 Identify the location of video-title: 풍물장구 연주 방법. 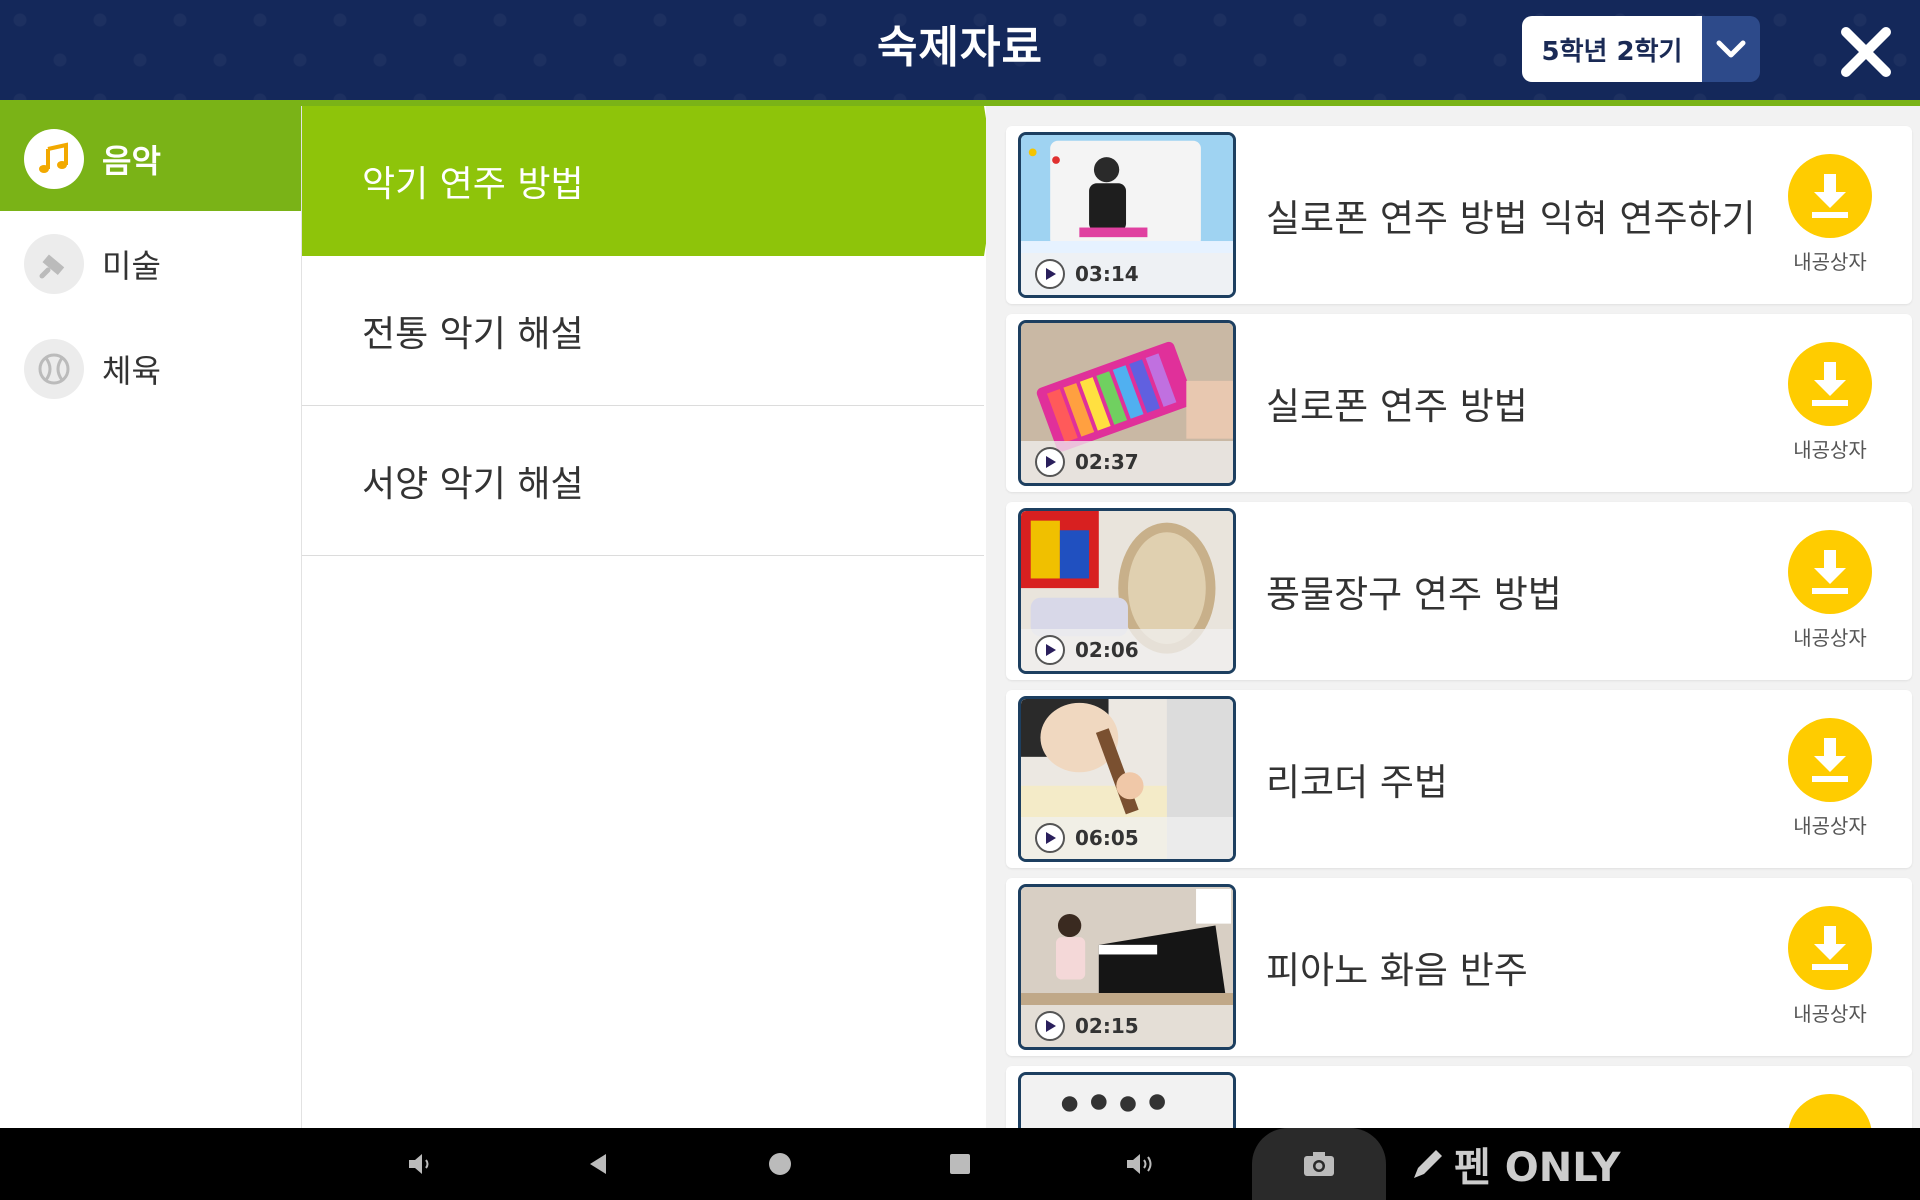
(1526, 591).